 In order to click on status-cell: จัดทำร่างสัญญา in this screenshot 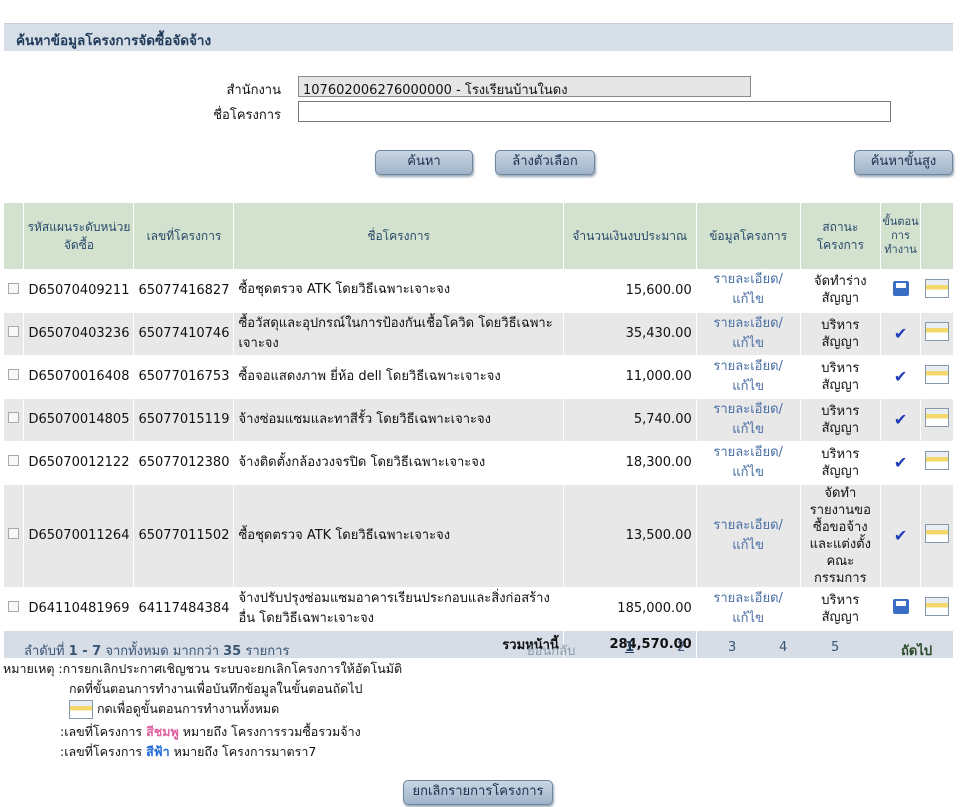, I will do `click(841, 291)`.